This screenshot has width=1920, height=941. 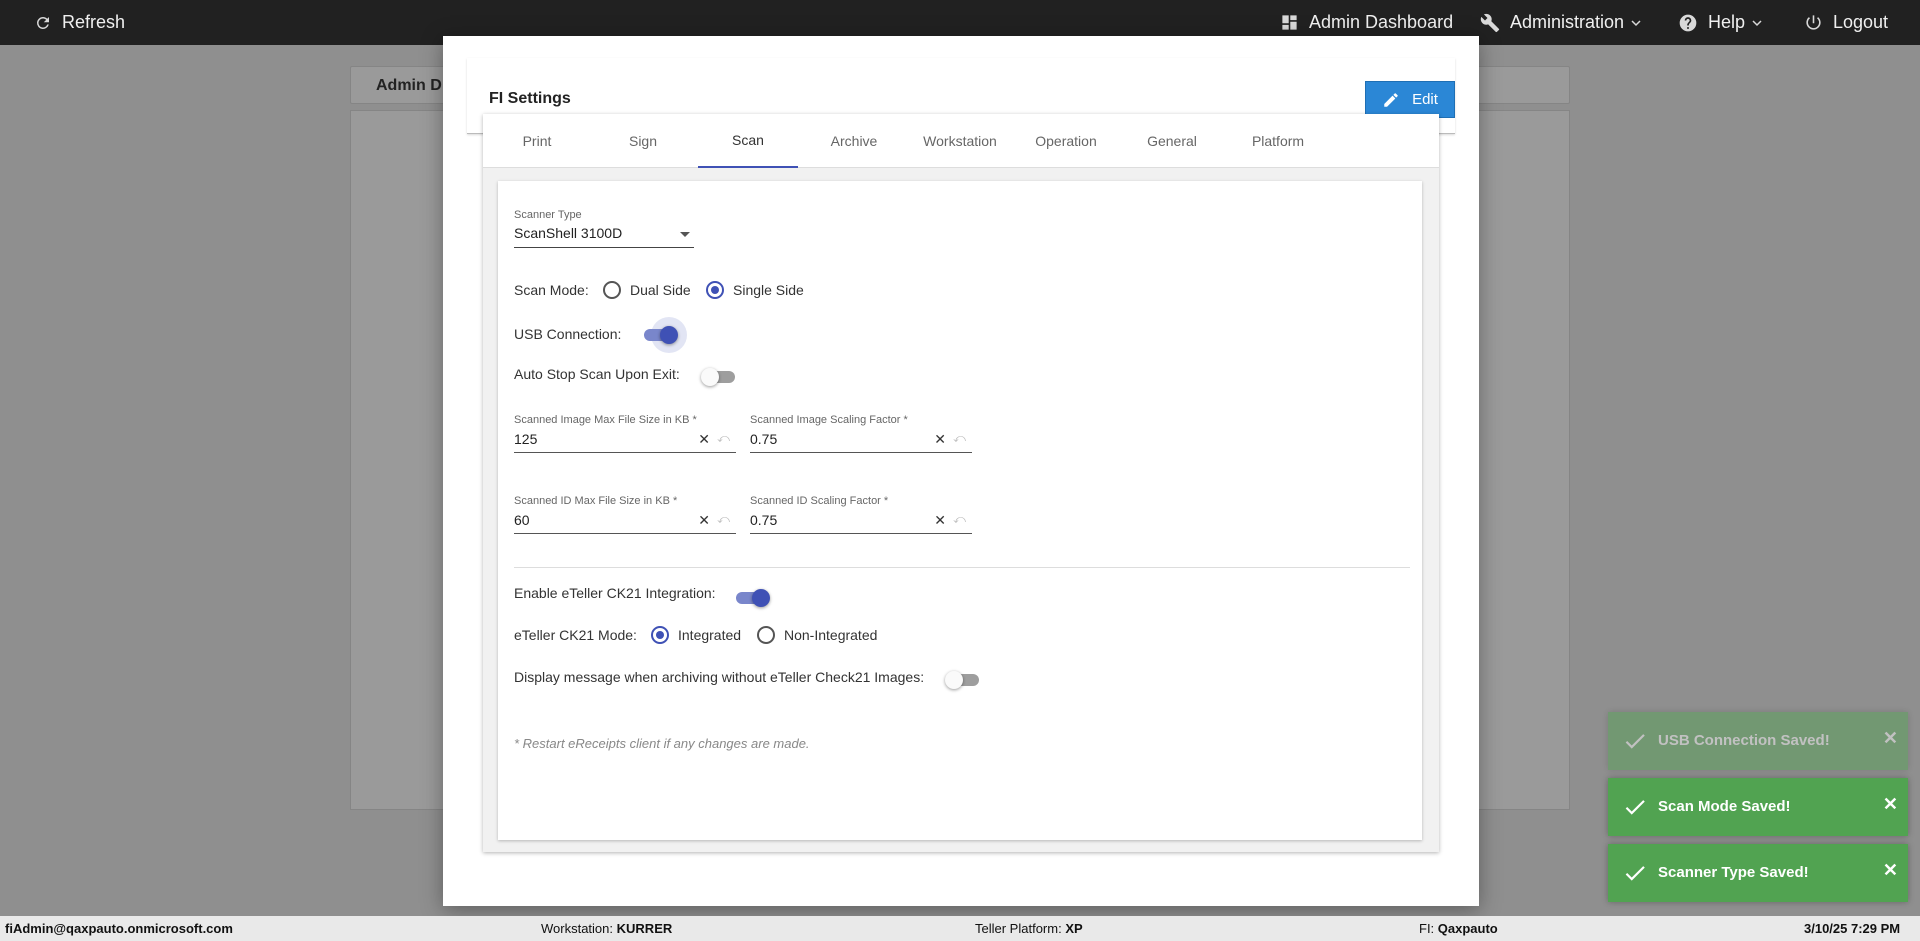 I want to click on scan-mode-dual-side-label: Dual Side, so click(x=660, y=290).